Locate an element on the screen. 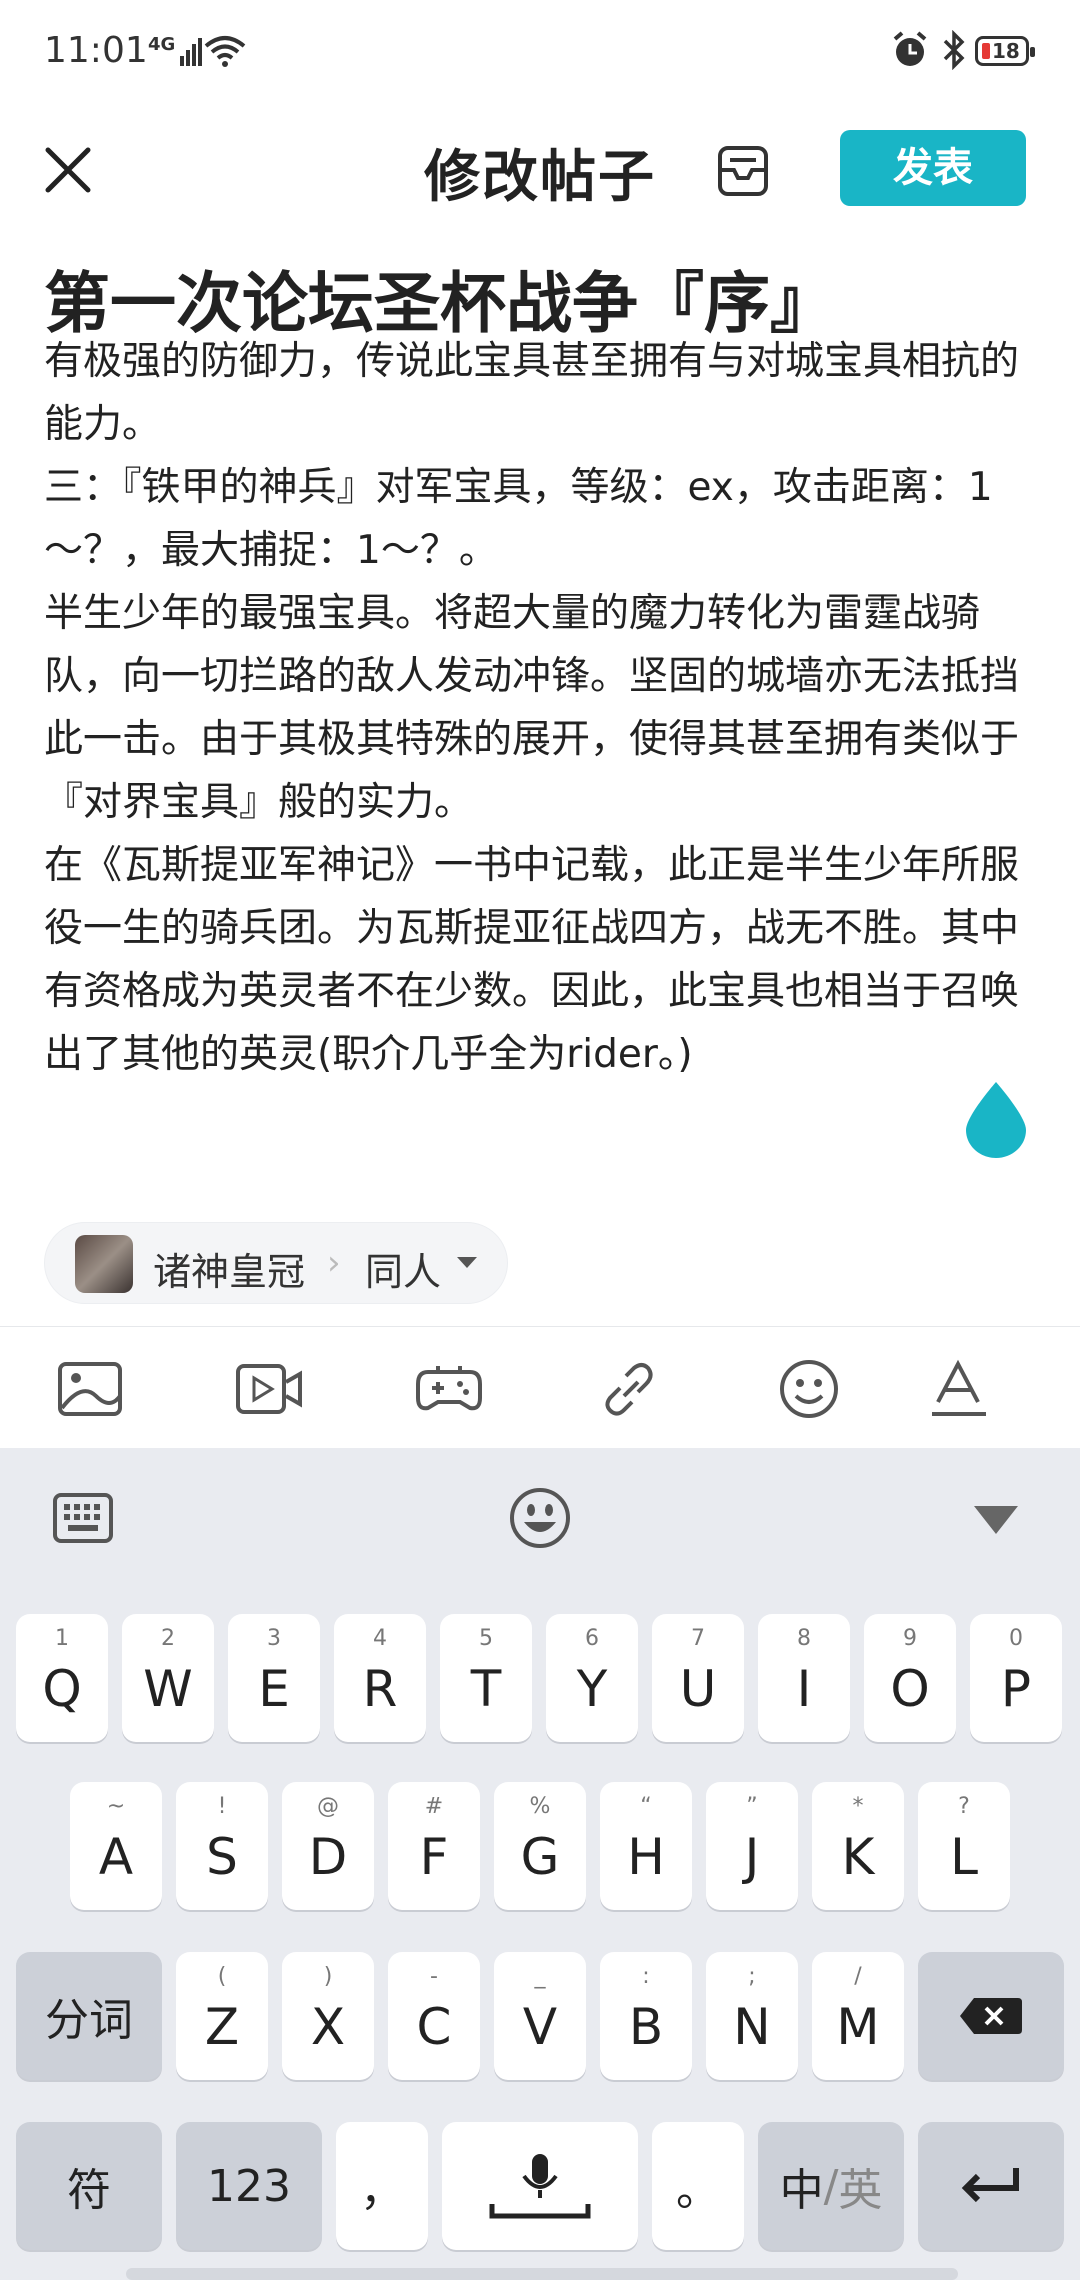  draft-box-icon is located at coordinates (743, 171).